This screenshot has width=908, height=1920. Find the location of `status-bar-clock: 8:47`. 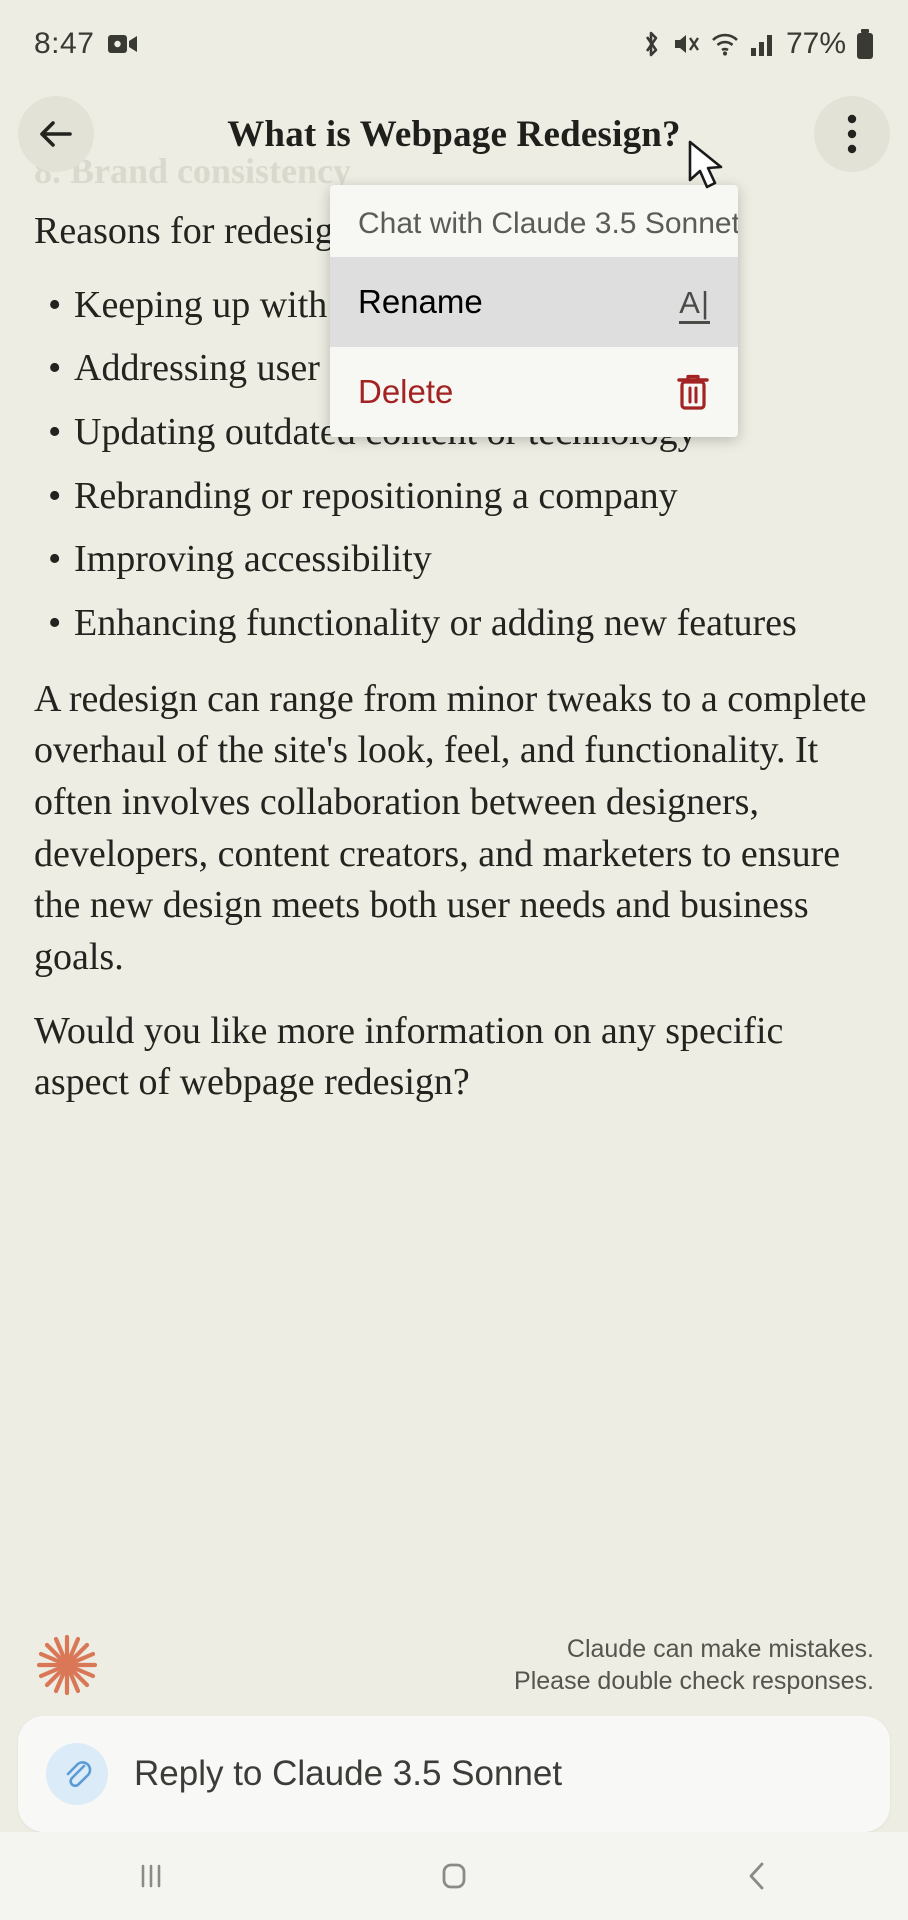

status-bar-clock: 8:47 is located at coordinates (64, 43).